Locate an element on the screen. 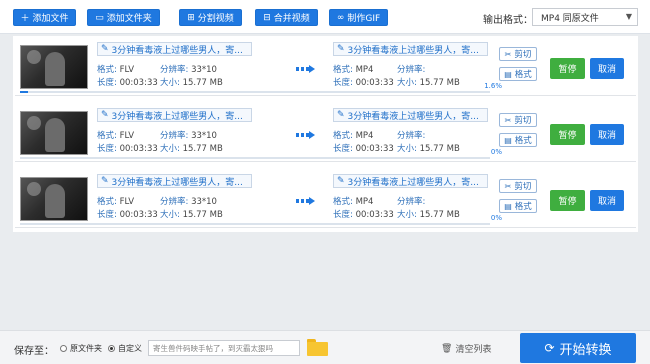  output-format-select: MP4 同原文件 ▼ is located at coordinates (585, 17).